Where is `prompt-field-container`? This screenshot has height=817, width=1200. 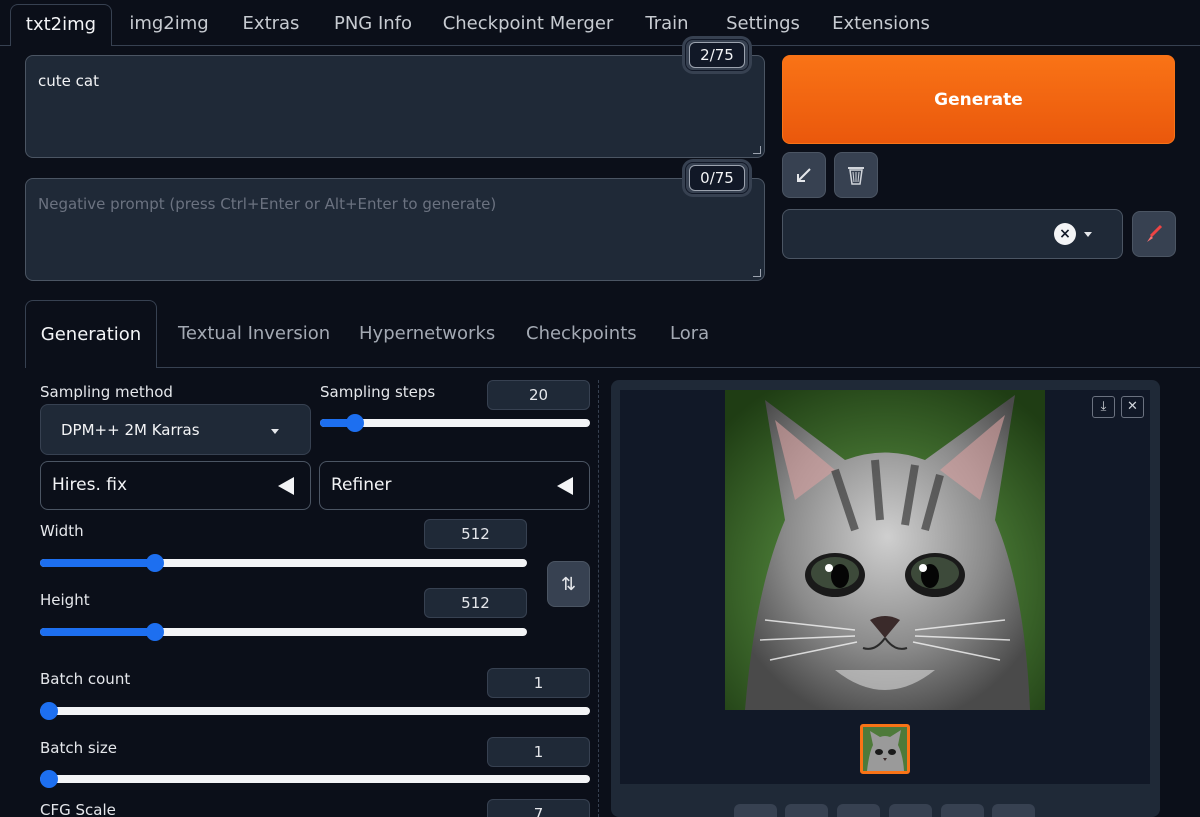
prompt-field-container is located at coordinates (395, 106).